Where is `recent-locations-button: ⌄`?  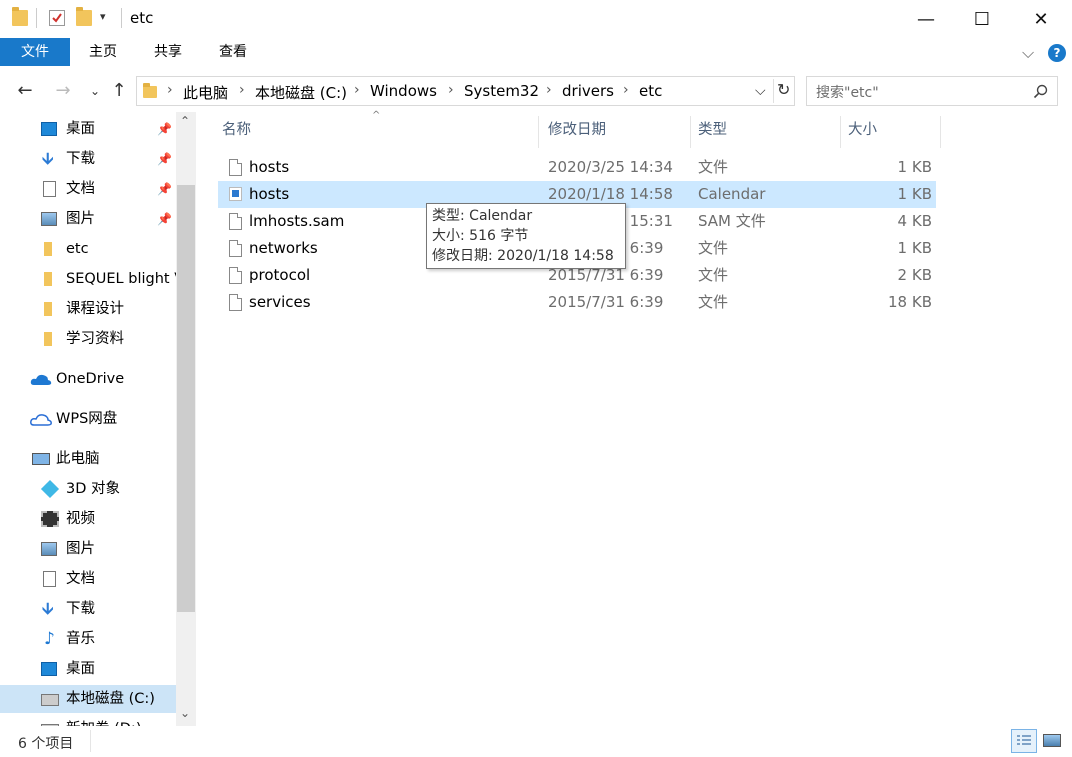 recent-locations-button: ⌄ is located at coordinates (95, 91).